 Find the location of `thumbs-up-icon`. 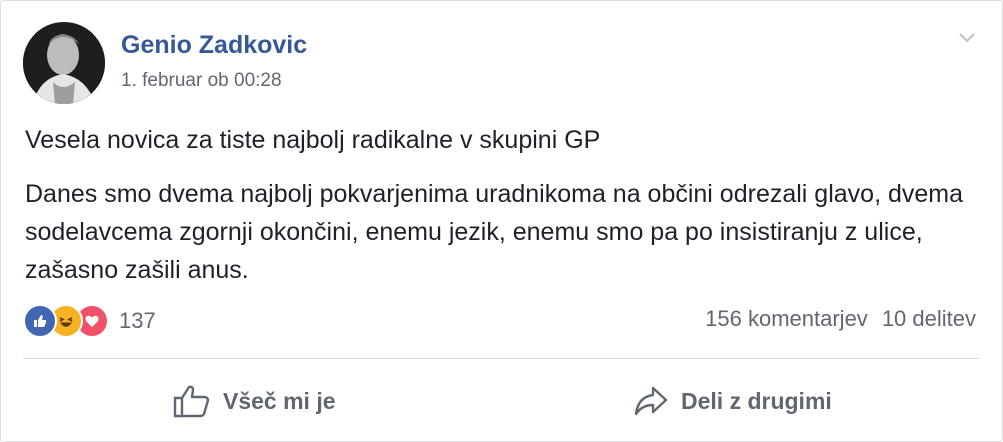

thumbs-up-icon is located at coordinates (191, 401).